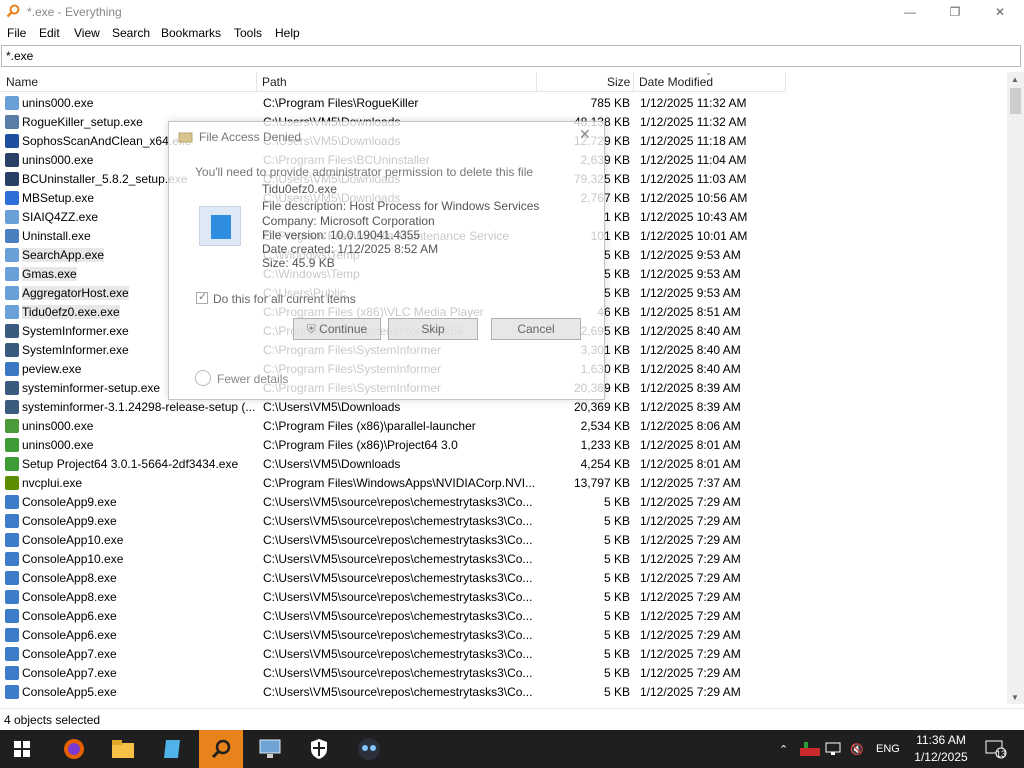 The width and height of the screenshot is (1024, 768). Describe the element at coordinates (1015, 697) in the screenshot. I see `scroll-down-icon: ▼` at that location.